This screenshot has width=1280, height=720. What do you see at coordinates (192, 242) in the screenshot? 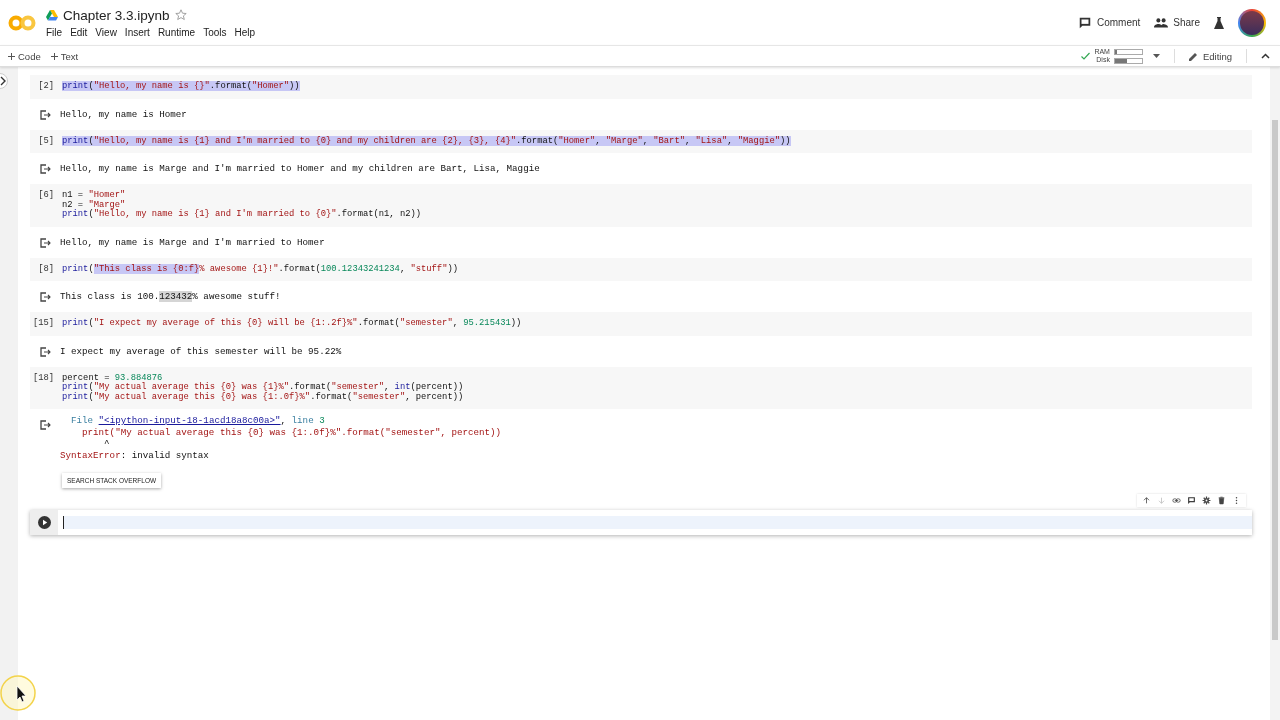
I see `output-line: Hello, my name is Marge and I'm married to Homer` at bounding box center [192, 242].